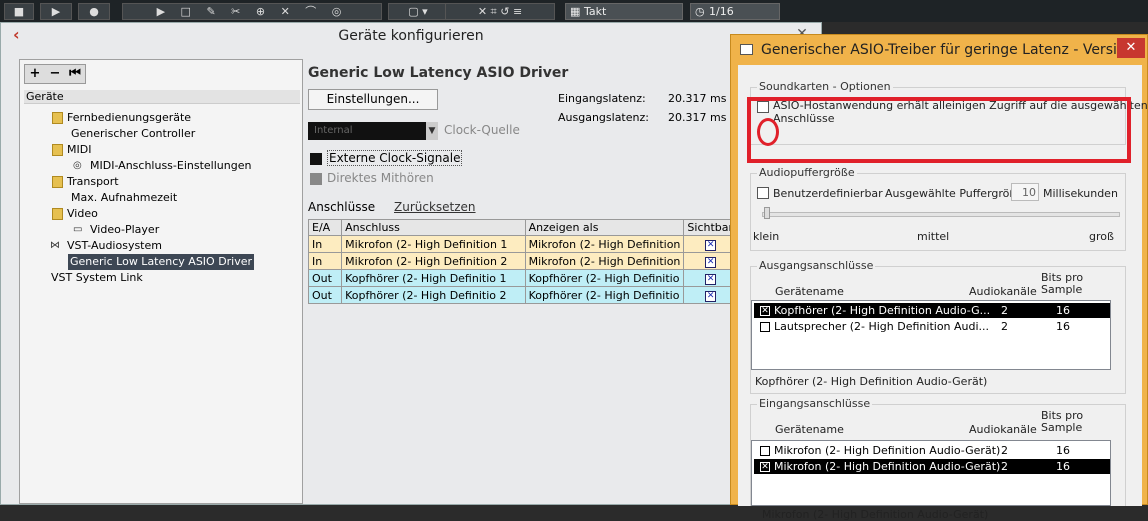 This screenshot has height=521, width=1148. What do you see at coordinates (56, 11) in the screenshot?
I see `play-button: ▶` at bounding box center [56, 11].